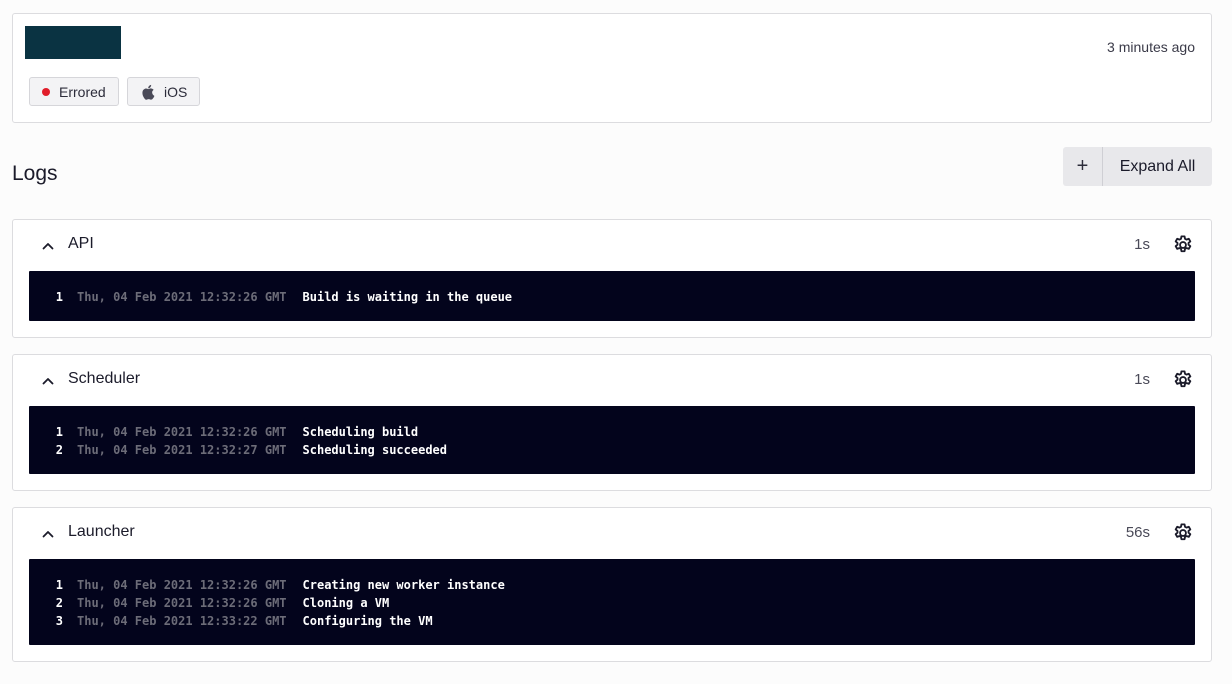  What do you see at coordinates (612, 380) in the screenshot?
I see `log-section-header: Scheduler 1s` at bounding box center [612, 380].